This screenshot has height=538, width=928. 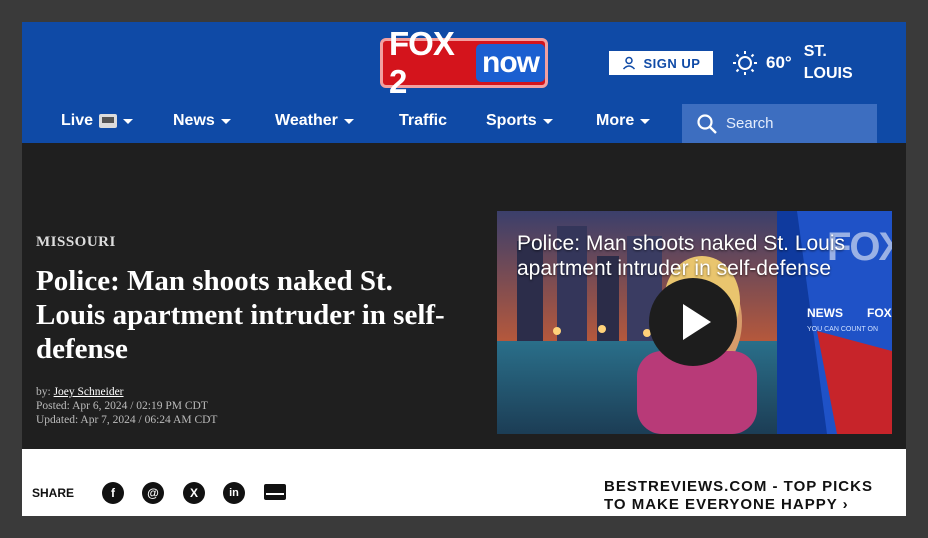 I want to click on threads-icon: @, so click(x=153, y=493).